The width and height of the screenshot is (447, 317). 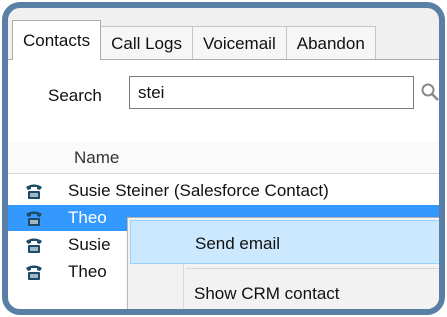 What do you see at coordinates (57, 40) in the screenshot?
I see `tab-contacts: Contacts` at bounding box center [57, 40].